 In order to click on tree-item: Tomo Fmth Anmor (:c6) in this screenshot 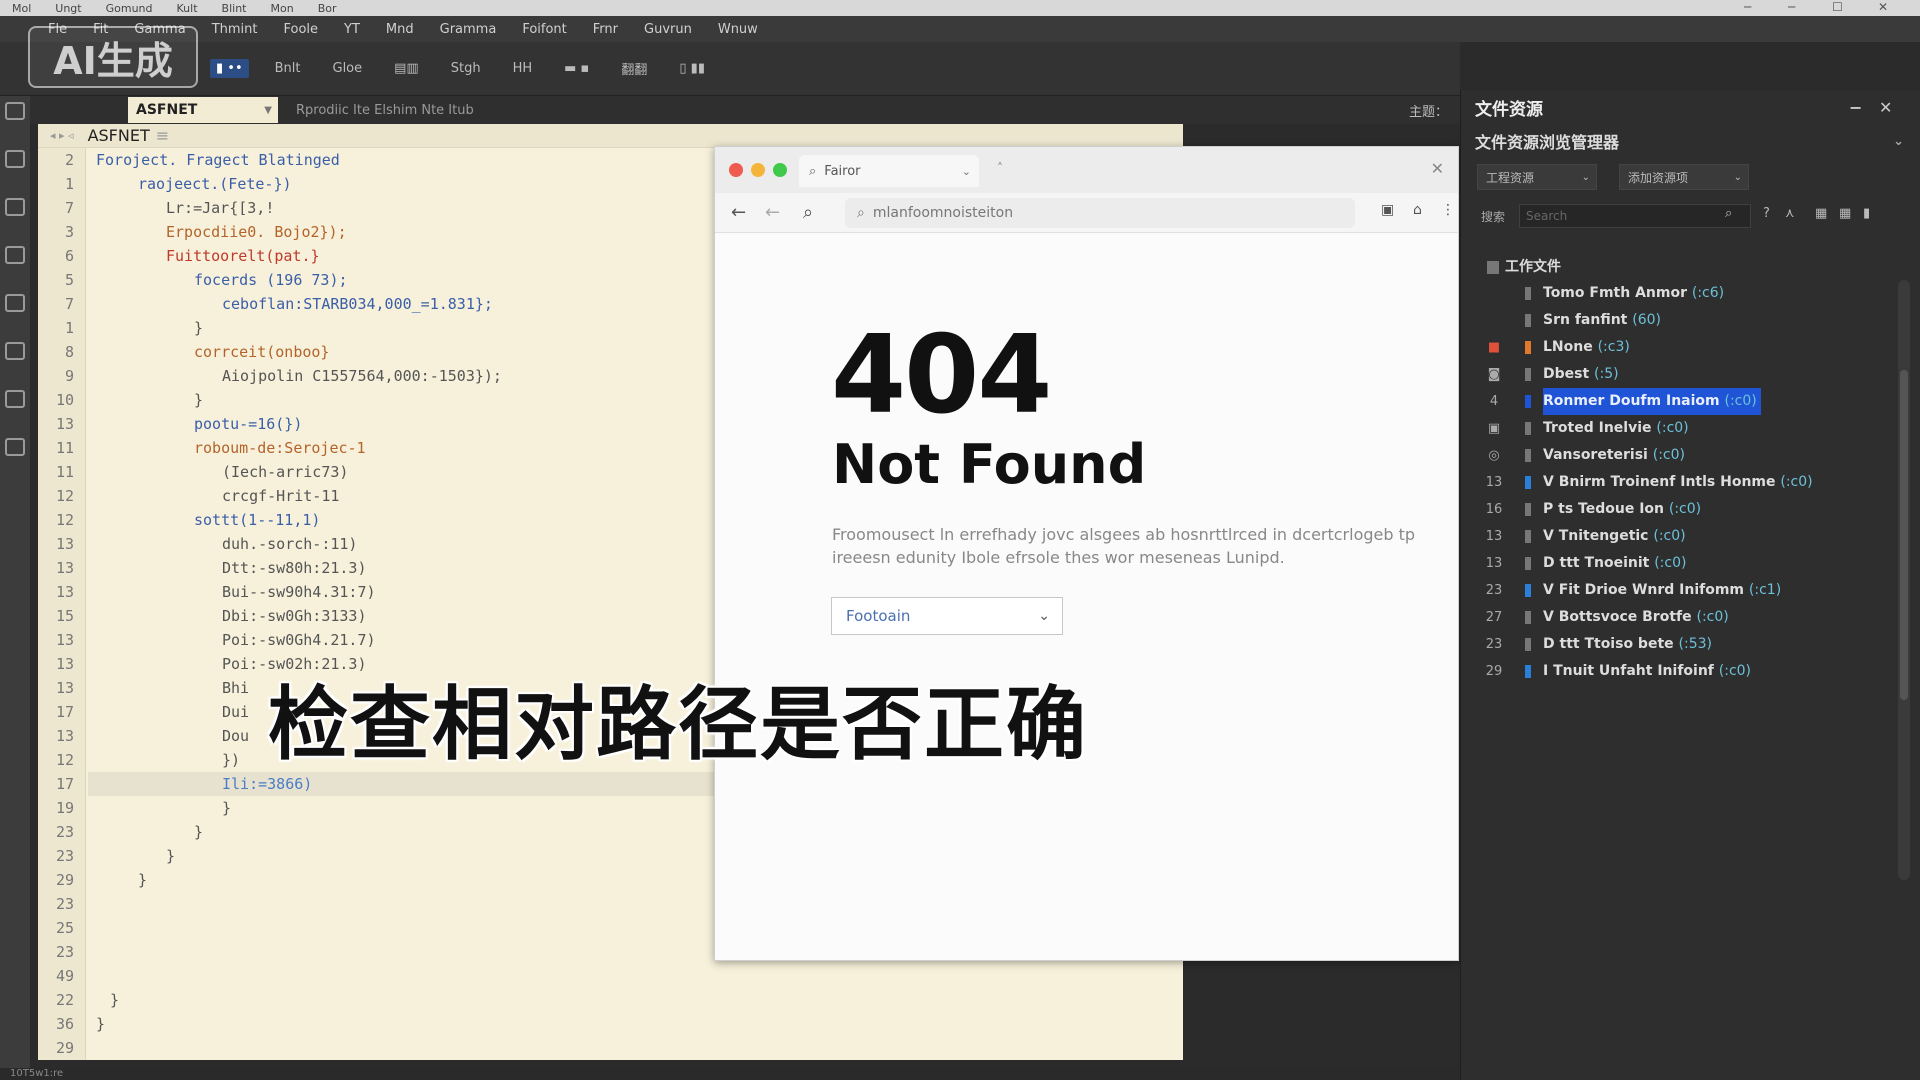, I will do `click(1671, 293)`.